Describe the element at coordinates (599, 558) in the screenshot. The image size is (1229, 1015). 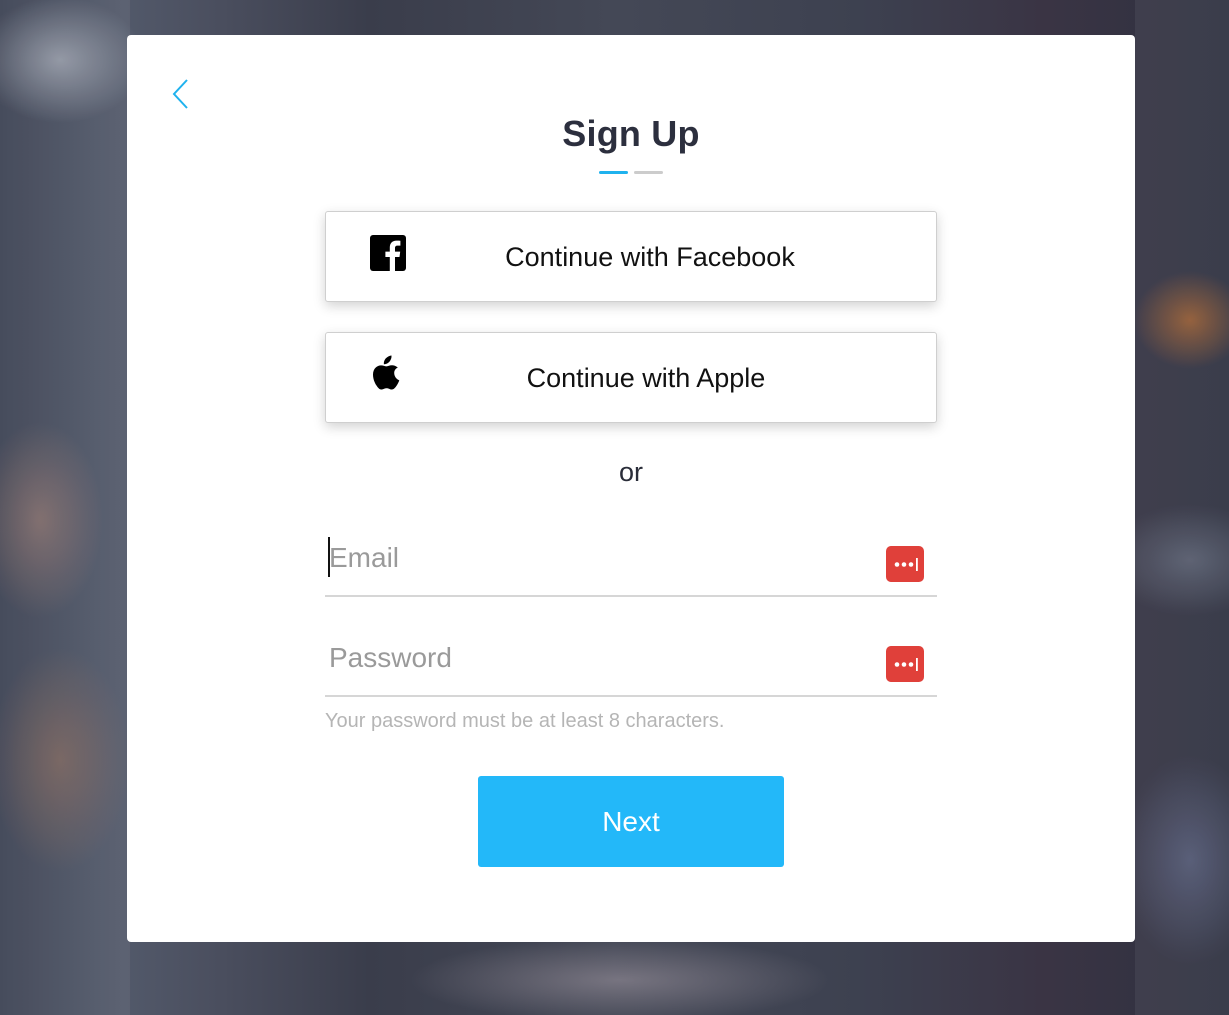
I see `email-input` at that location.